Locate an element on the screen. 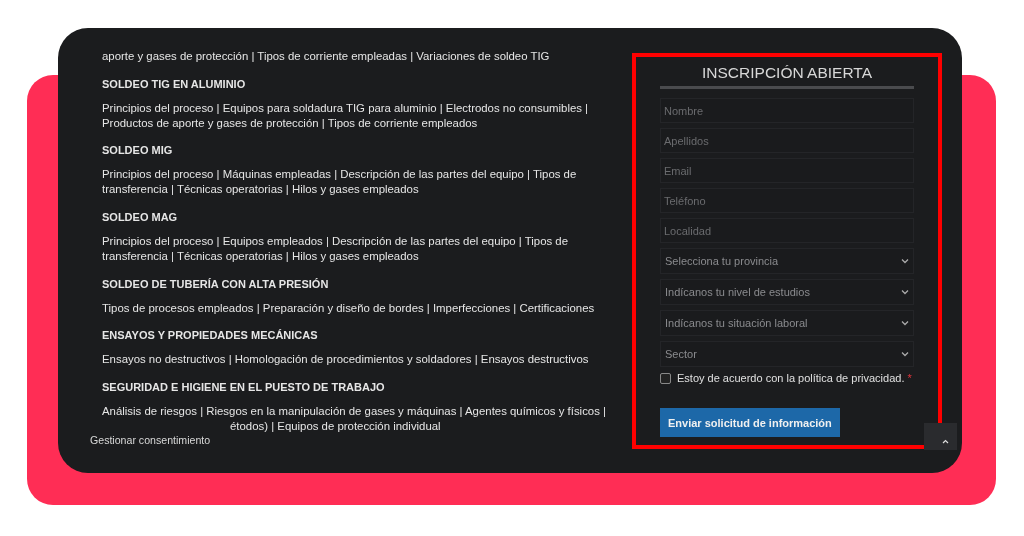  text-field: Apellidos is located at coordinates (787, 140).